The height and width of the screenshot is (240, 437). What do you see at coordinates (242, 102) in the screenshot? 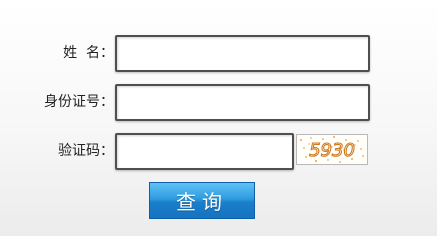
I see `id-number-input` at bounding box center [242, 102].